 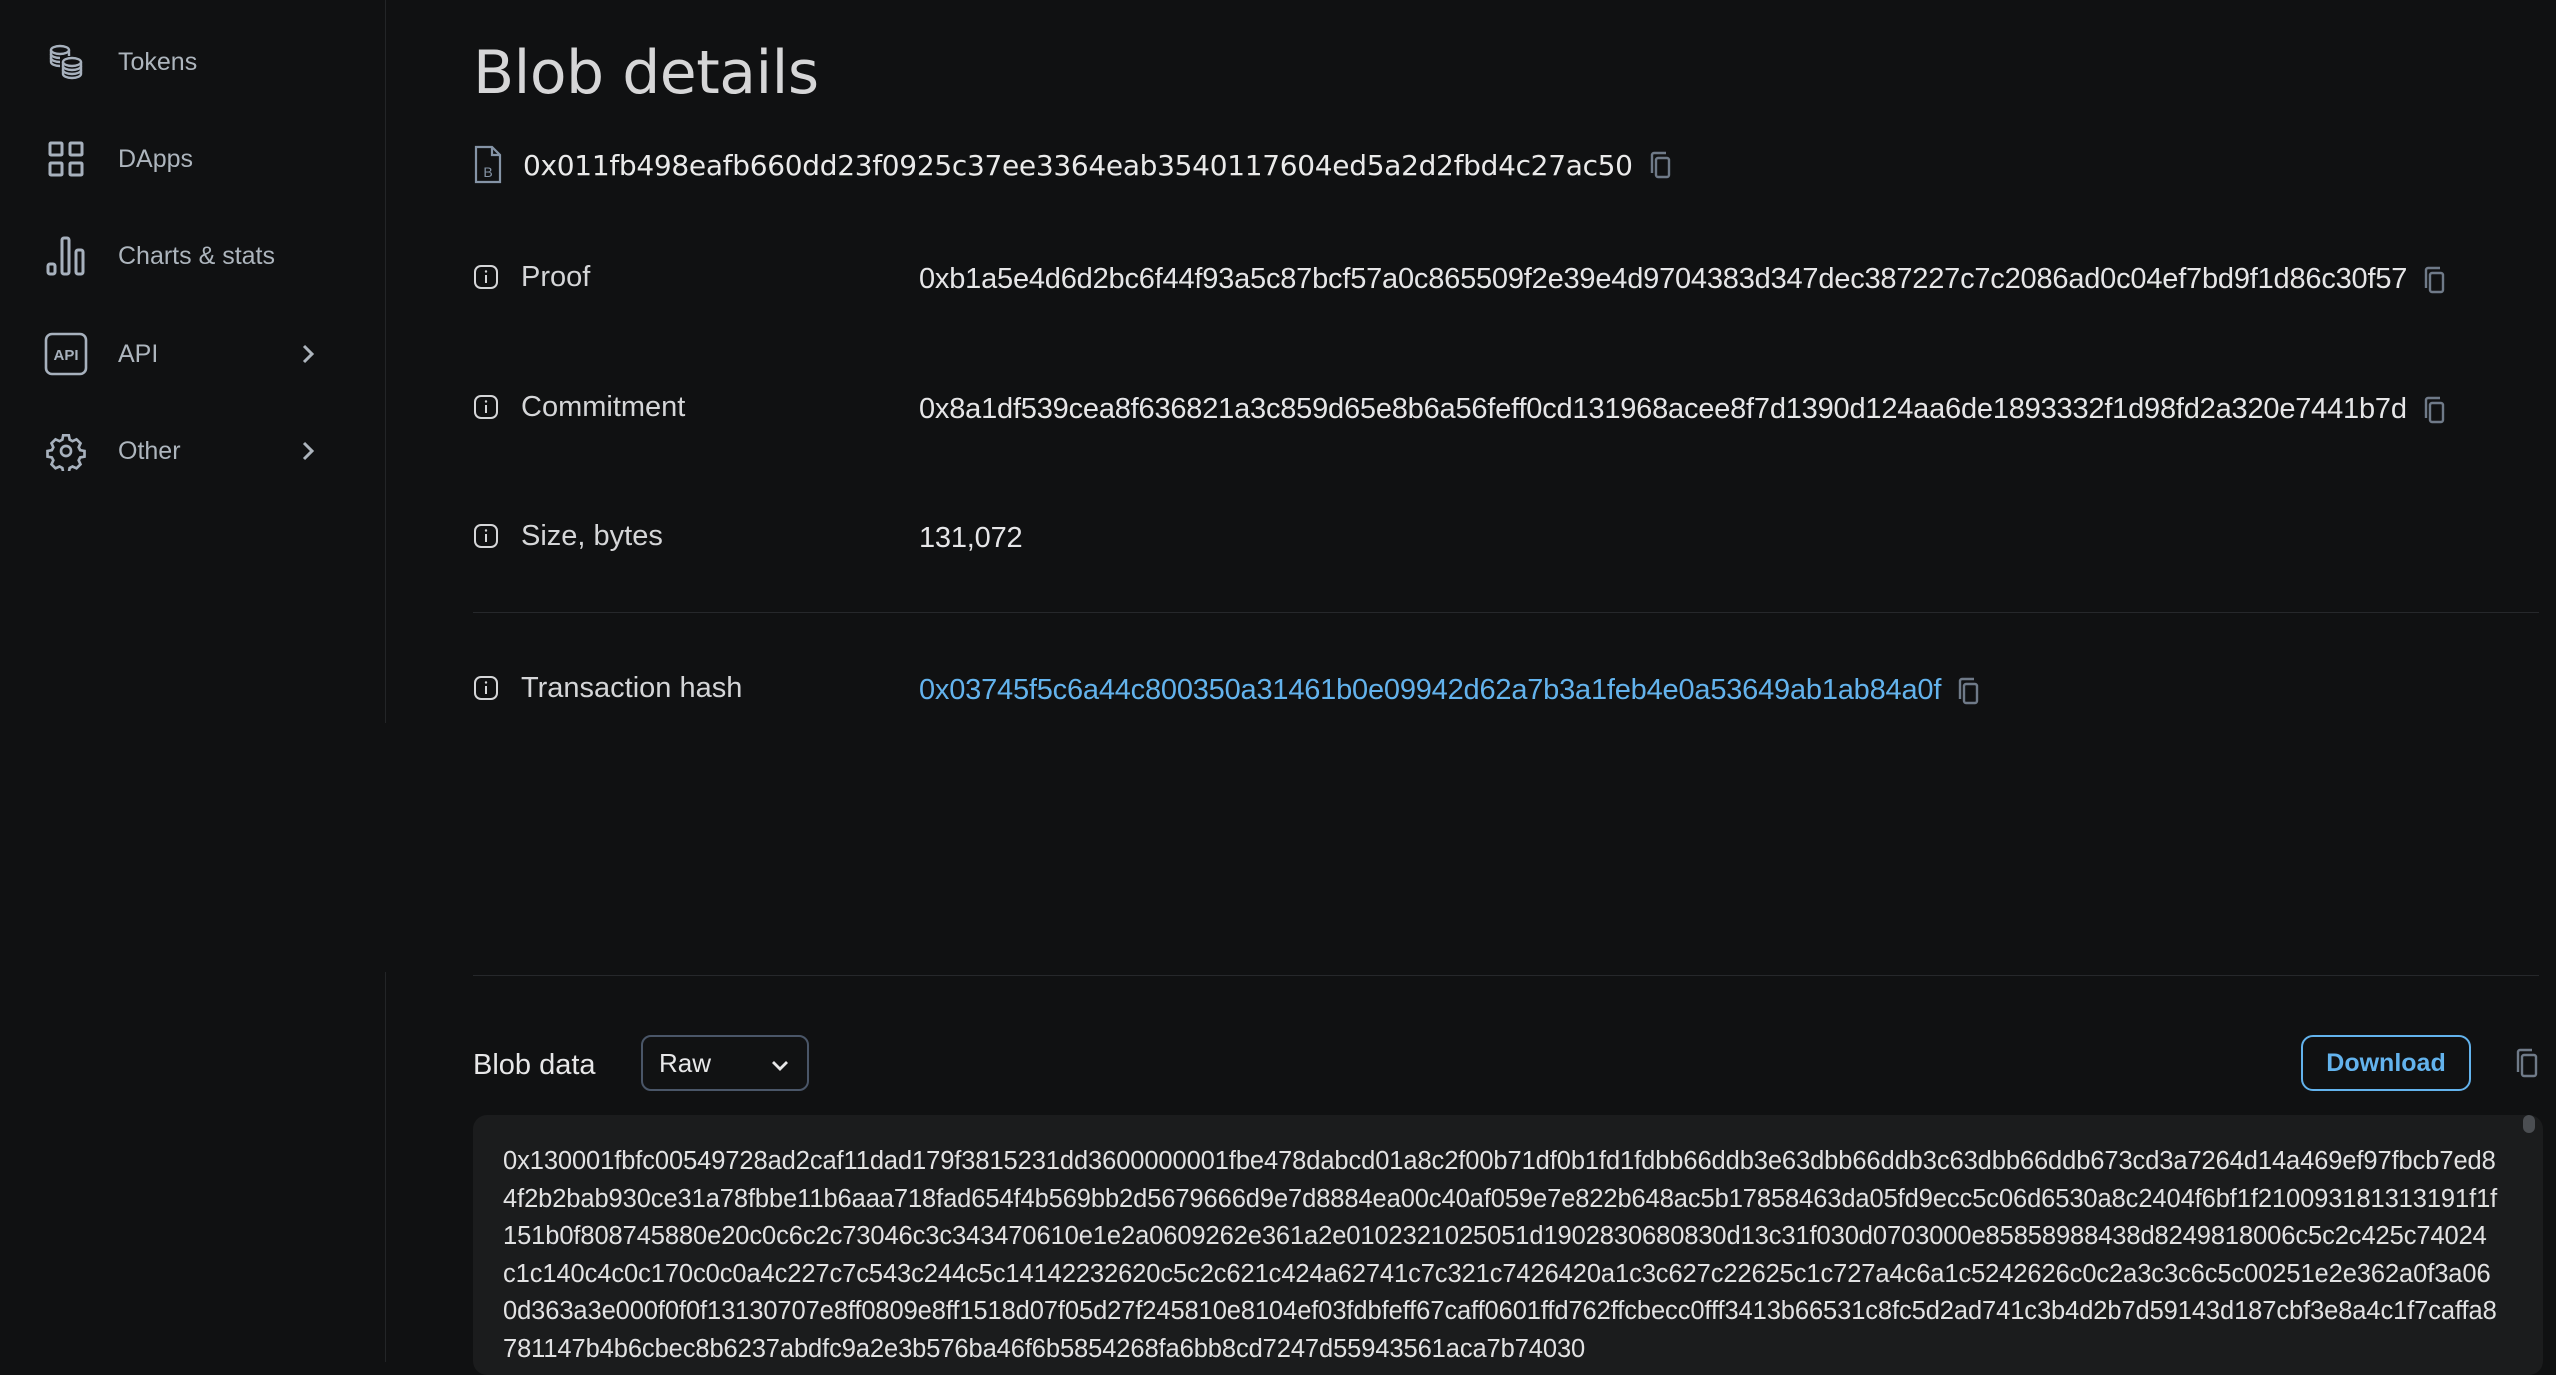 I want to click on sidebar-item-other: Other, so click(x=189, y=451).